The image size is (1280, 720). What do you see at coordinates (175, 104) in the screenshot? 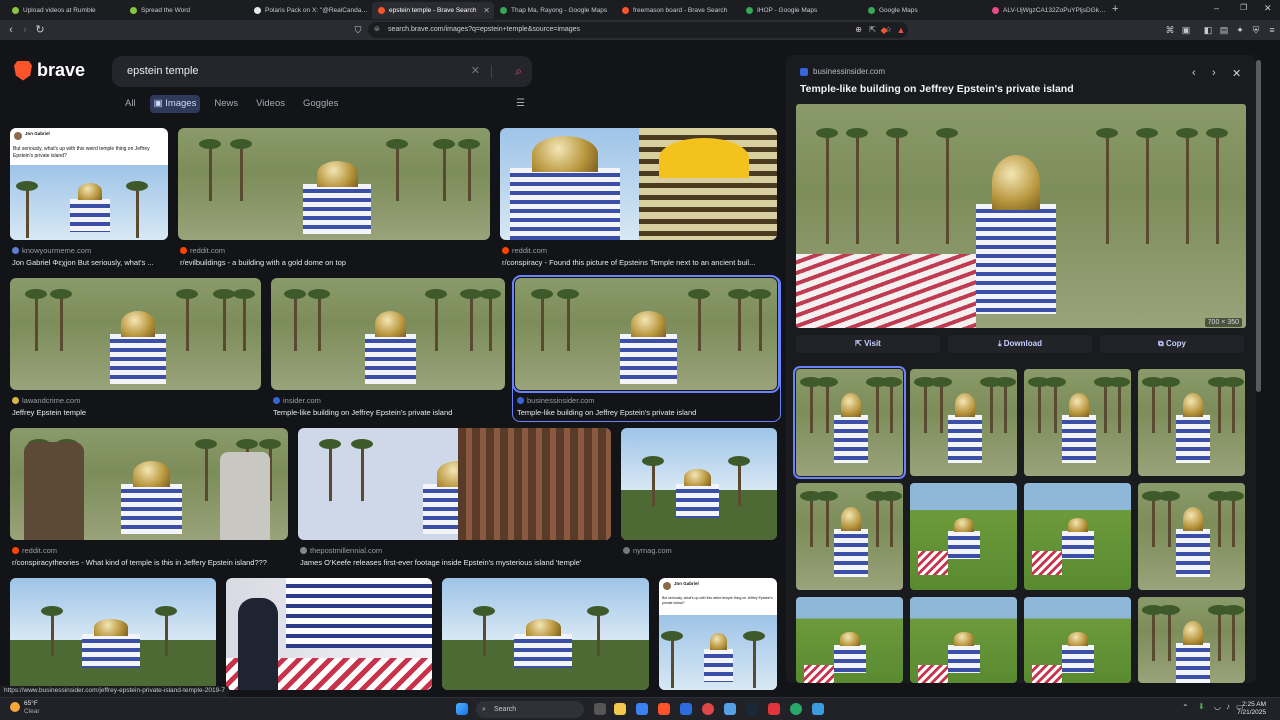
I see `tab-images: ▣ Images` at bounding box center [175, 104].